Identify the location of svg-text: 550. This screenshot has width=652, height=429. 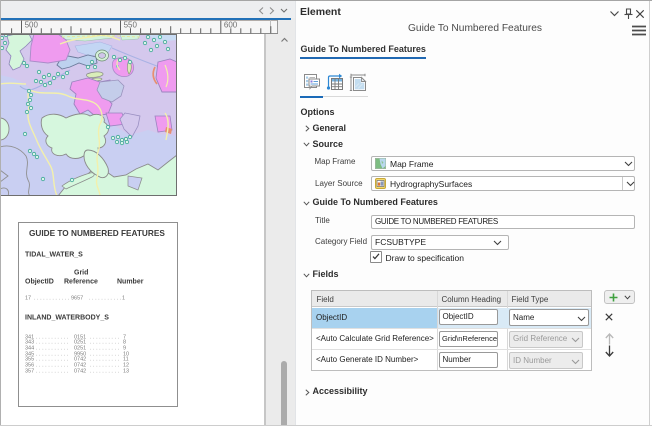
(131, 25).